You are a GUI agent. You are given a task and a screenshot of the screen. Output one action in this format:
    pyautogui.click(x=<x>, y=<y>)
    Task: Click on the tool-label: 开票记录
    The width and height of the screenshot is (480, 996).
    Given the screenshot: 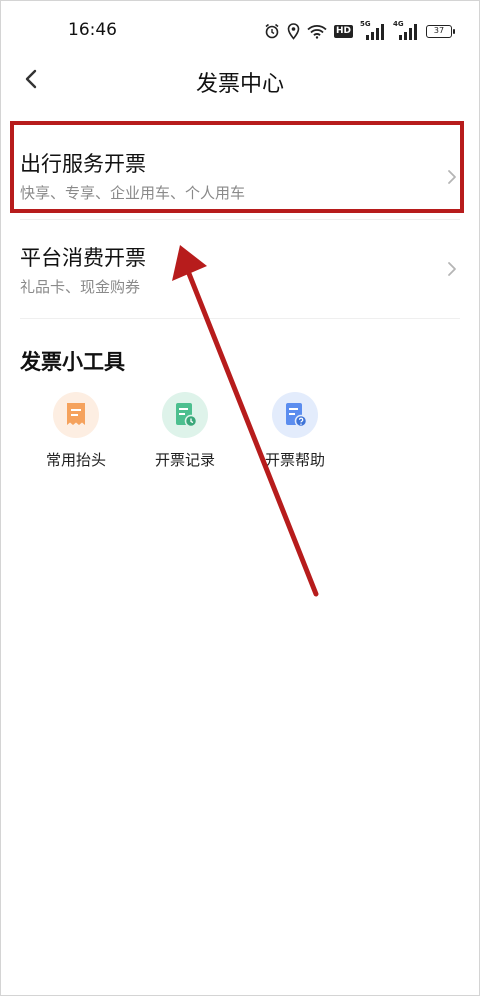 What is the action you would take?
    pyautogui.click(x=184, y=460)
    